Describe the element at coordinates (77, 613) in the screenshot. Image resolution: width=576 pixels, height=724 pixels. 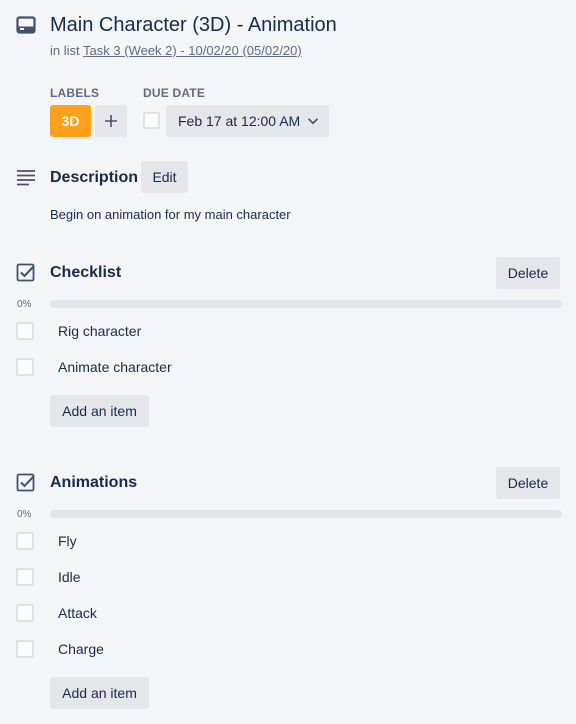
I see `checklist-item-label: Attack` at that location.